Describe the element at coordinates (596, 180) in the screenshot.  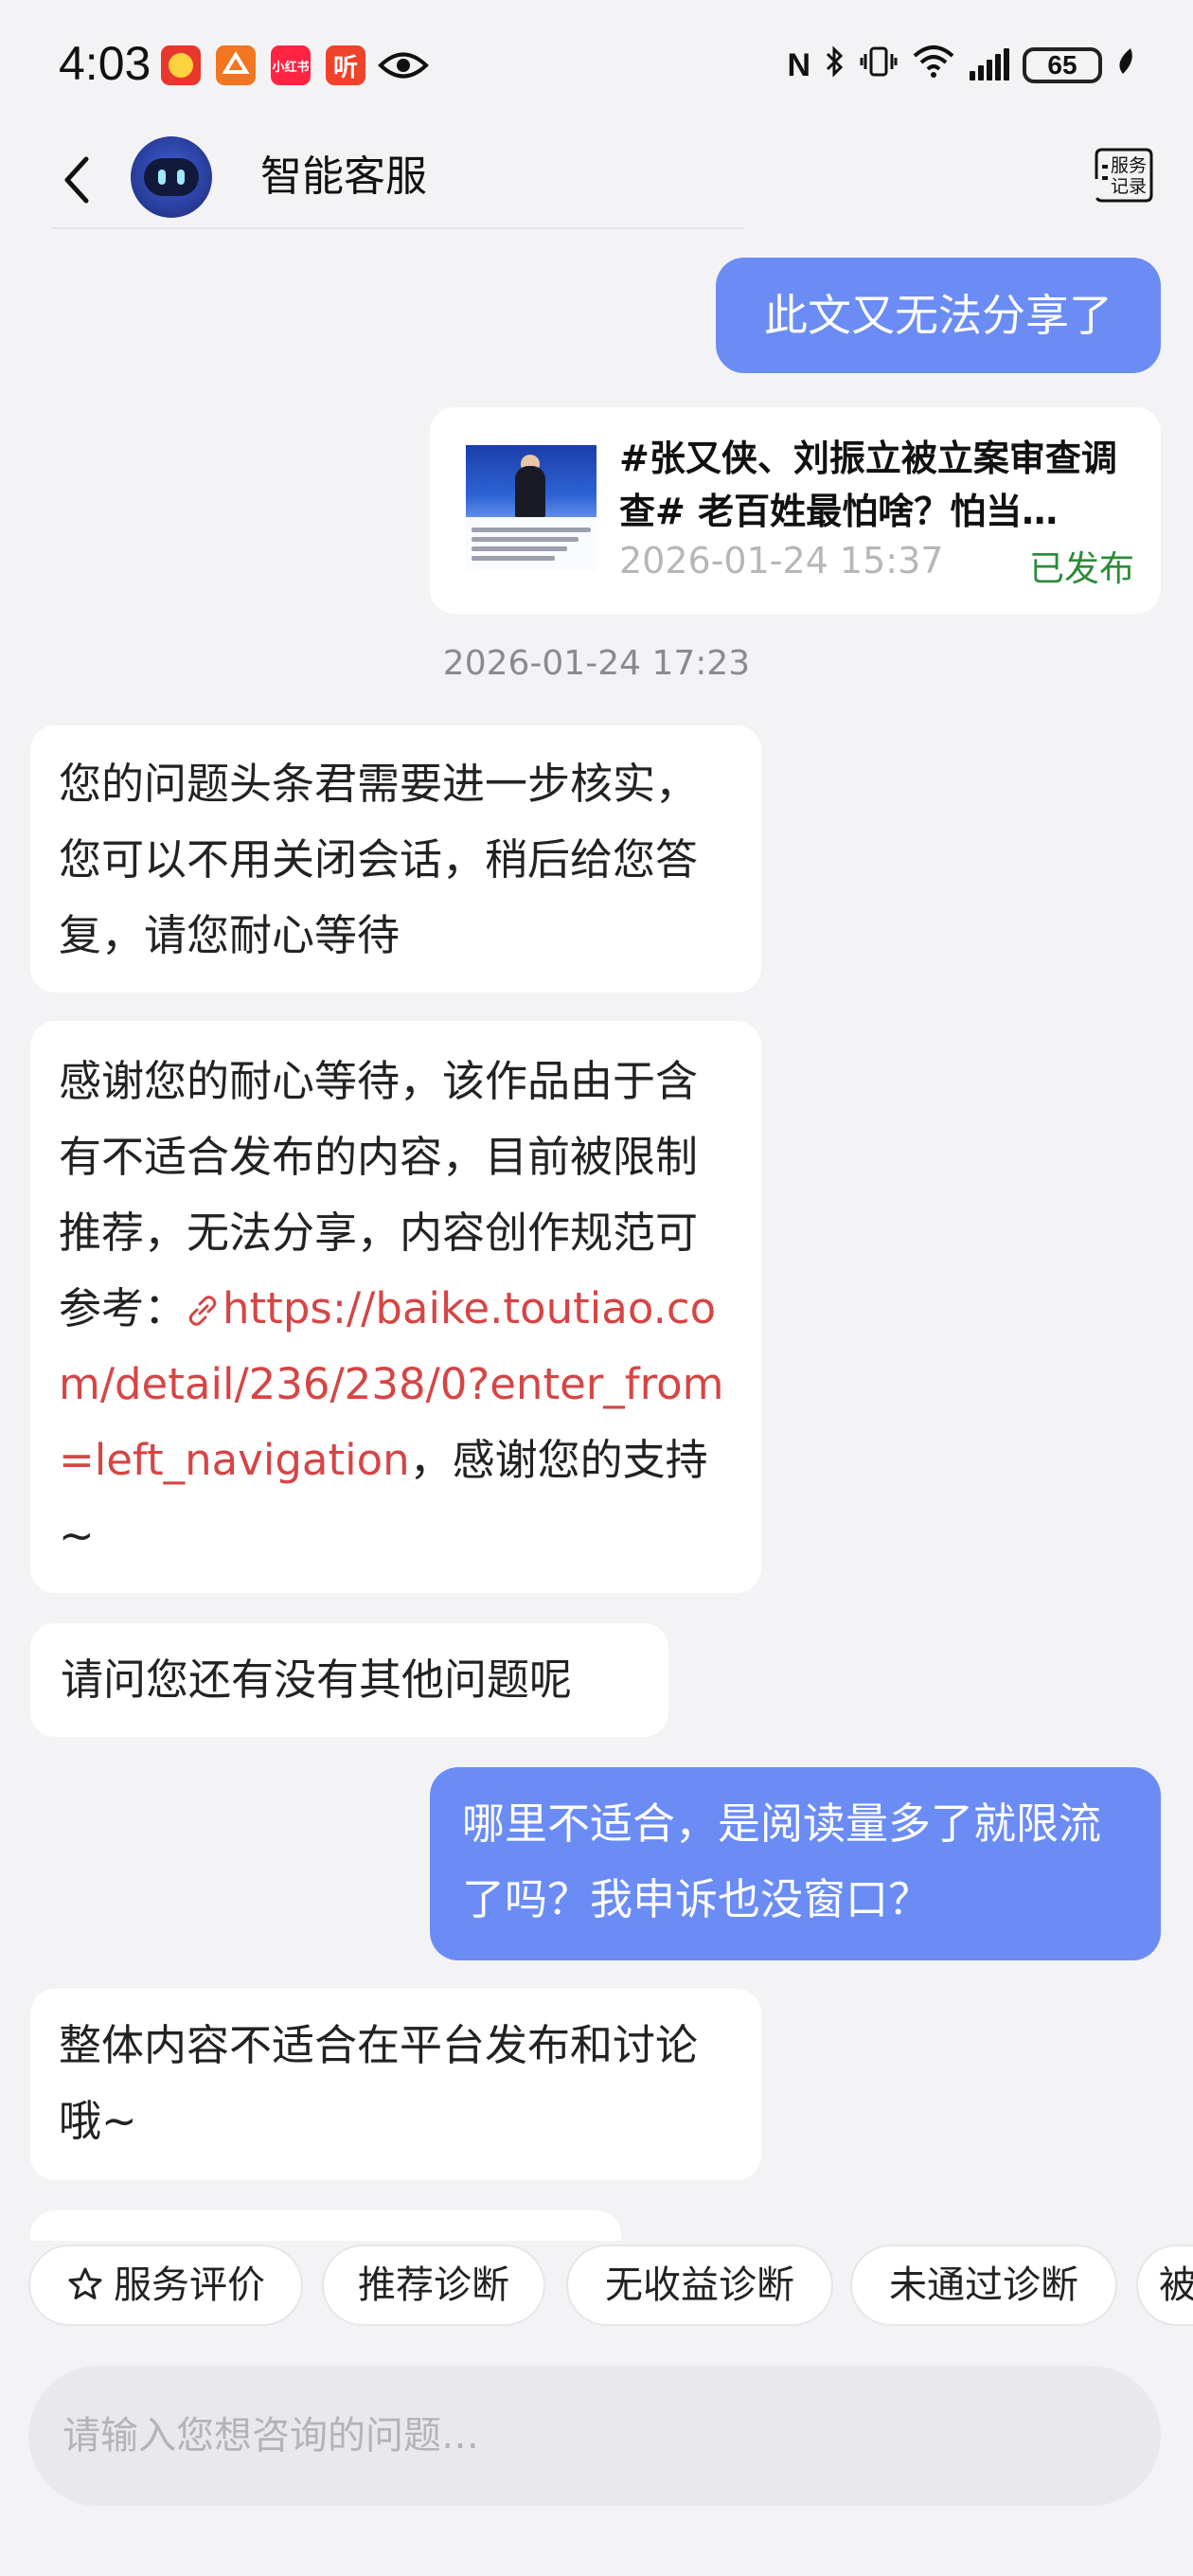
I see `header: 智能客服 服务记录` at that location.